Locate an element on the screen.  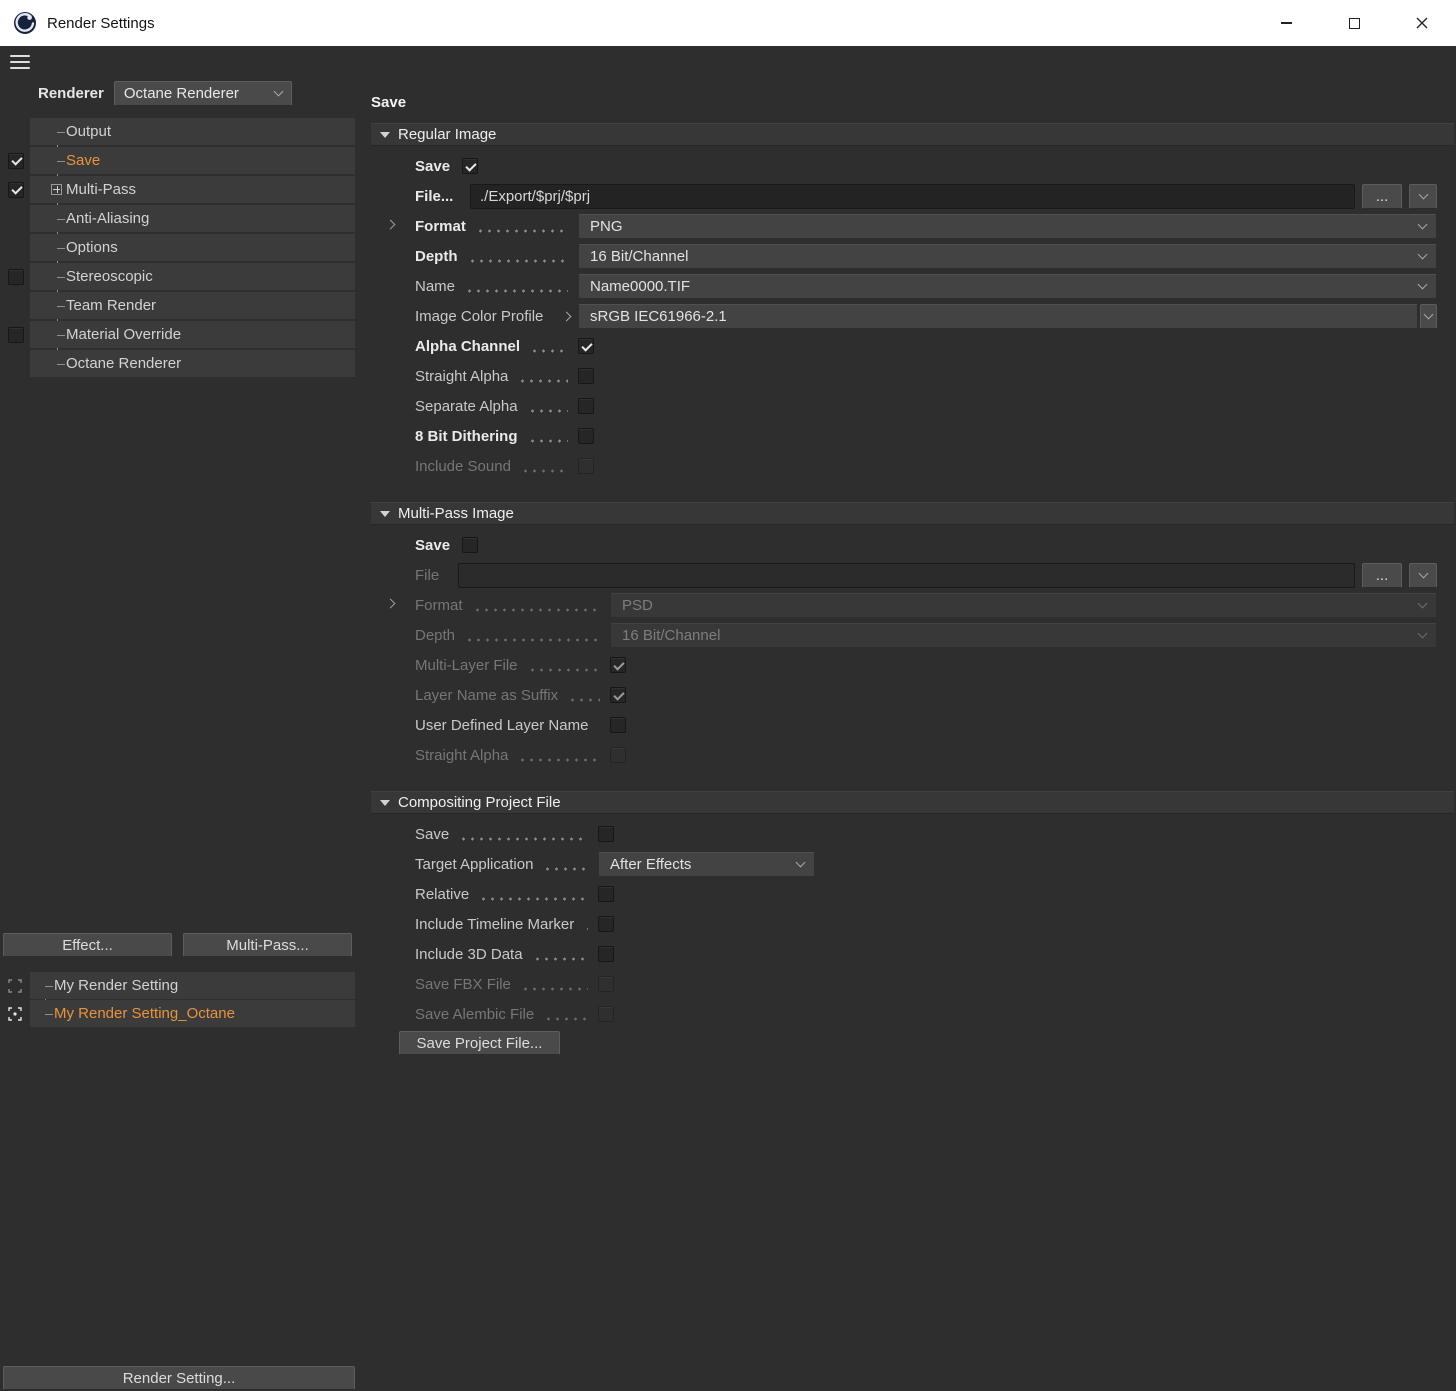
separate-alpha-label: Separate Alpha is located at coordinates (466, 406).